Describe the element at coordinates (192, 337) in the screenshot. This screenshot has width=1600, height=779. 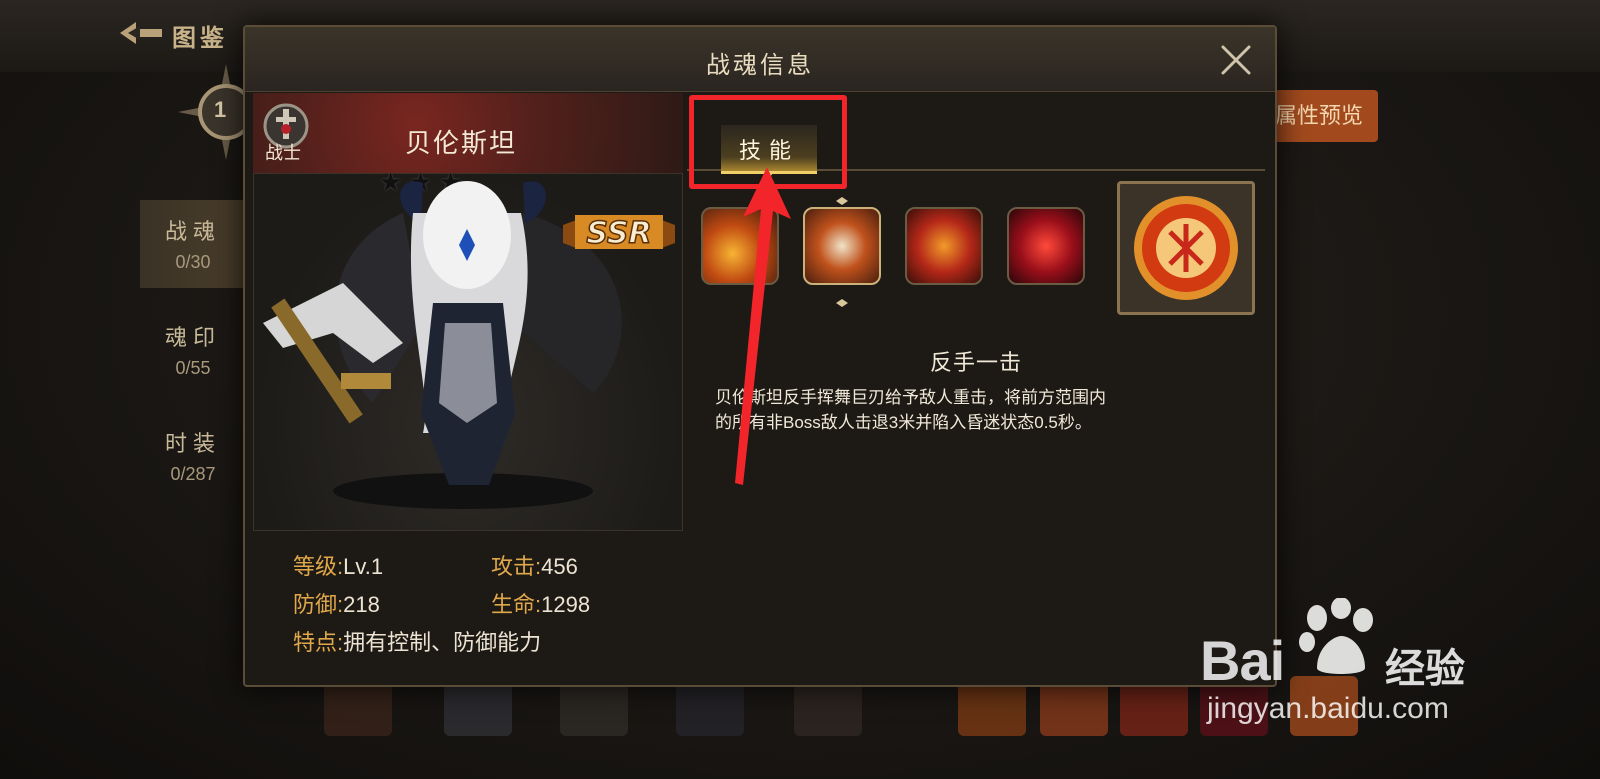
I see `nav-label: 魂印` at that location.